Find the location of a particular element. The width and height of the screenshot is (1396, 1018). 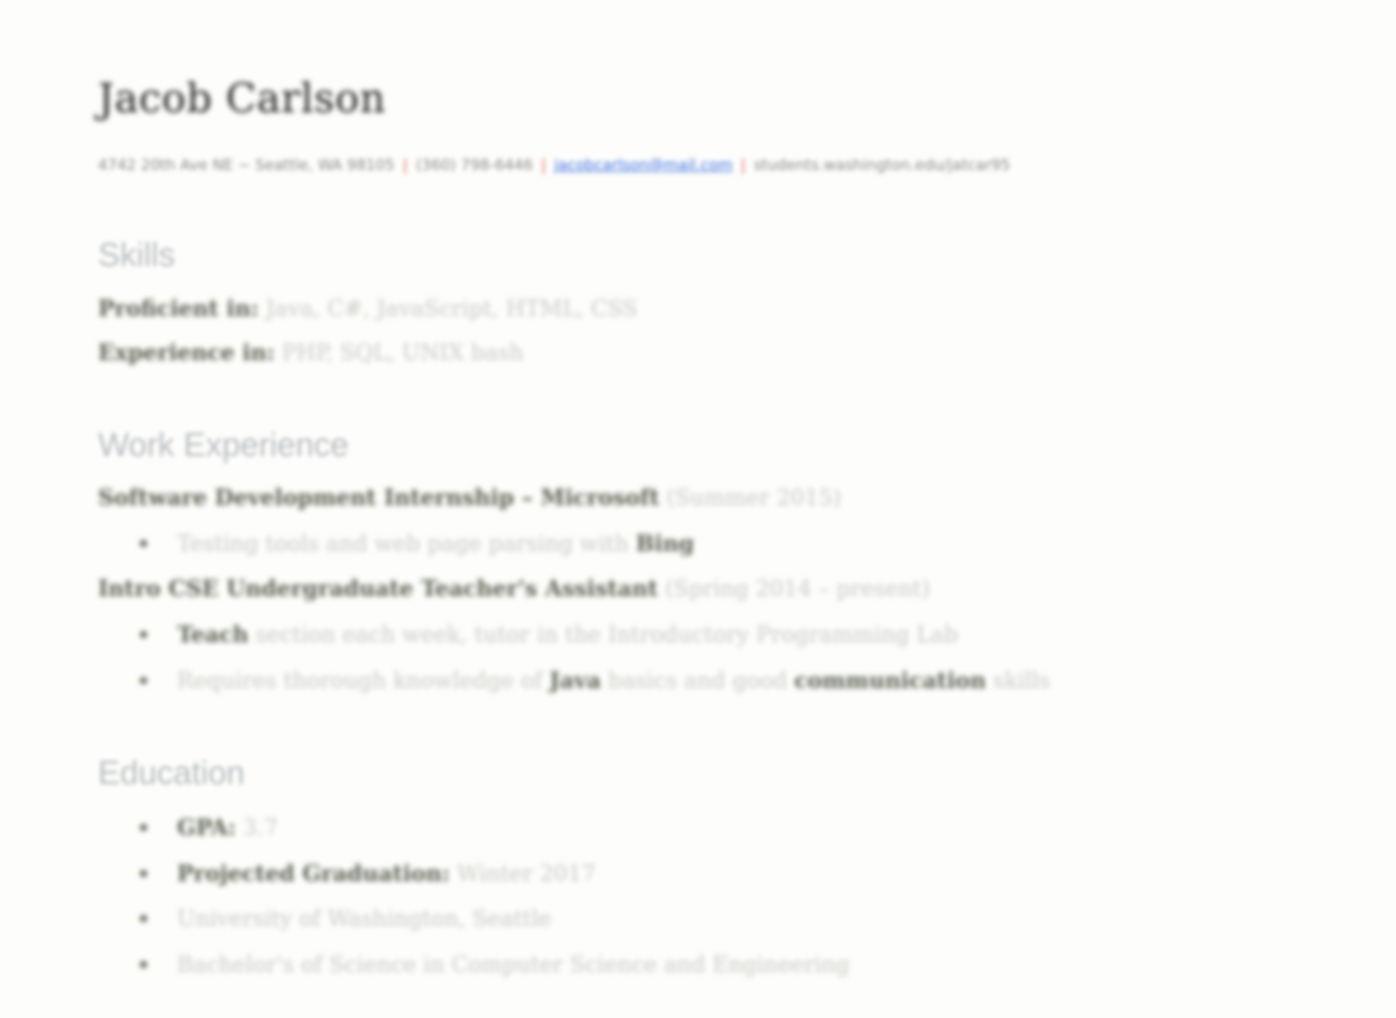

job2-bullet-2-post: skills is located at coordinates (1022, 681).